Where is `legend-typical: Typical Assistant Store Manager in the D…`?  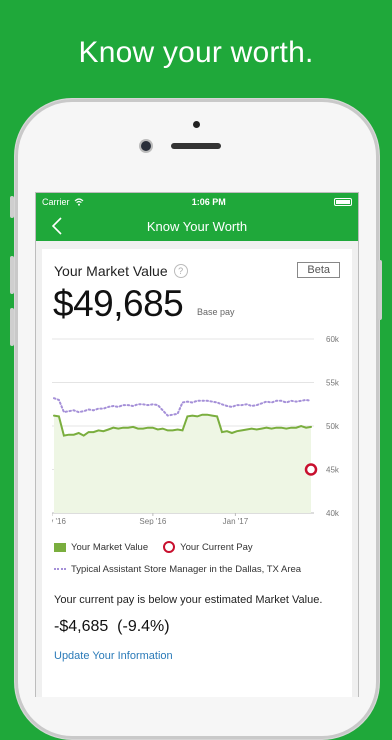 legend-typical: Typical Assistant Store Manager in the D… is located at coordinates (186, 569).